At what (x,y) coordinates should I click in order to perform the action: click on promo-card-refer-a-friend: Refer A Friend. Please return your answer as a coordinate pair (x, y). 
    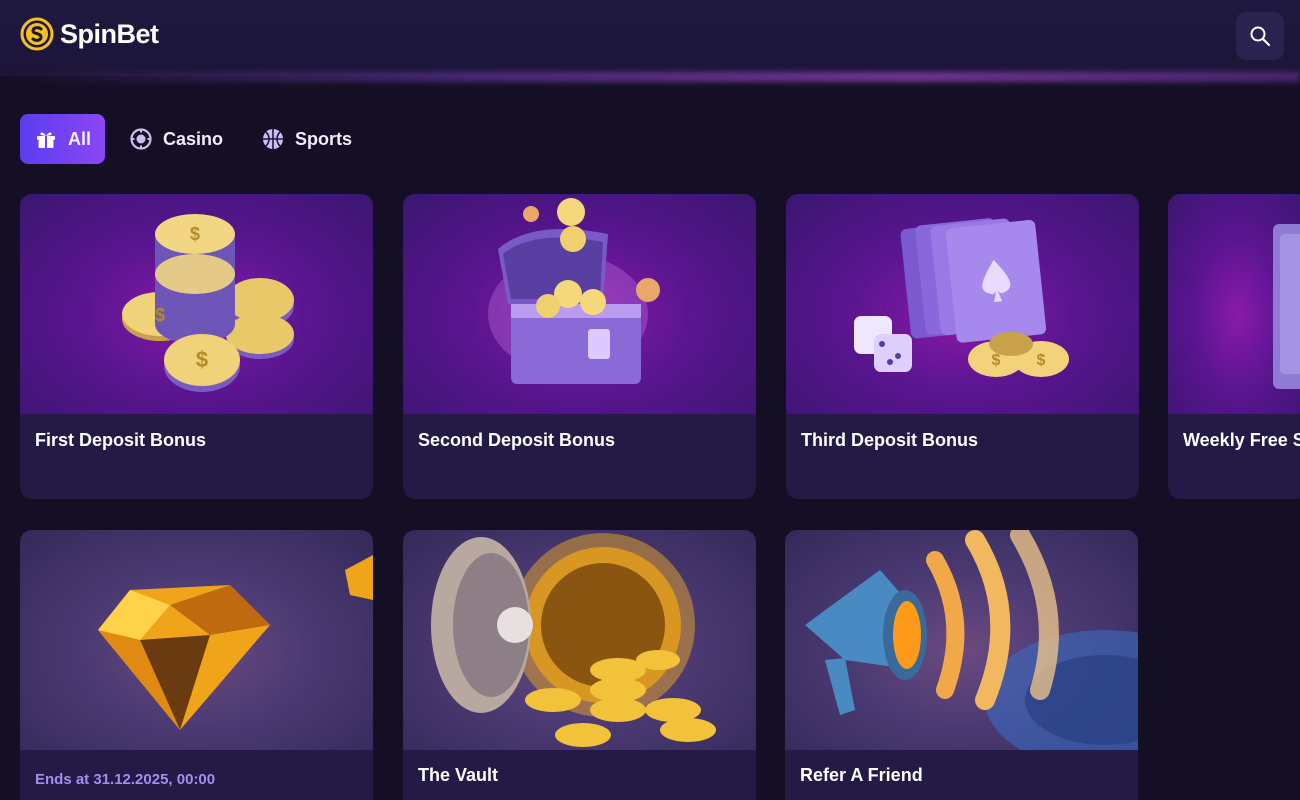
    Looking at the image, I should click on (961, 665).